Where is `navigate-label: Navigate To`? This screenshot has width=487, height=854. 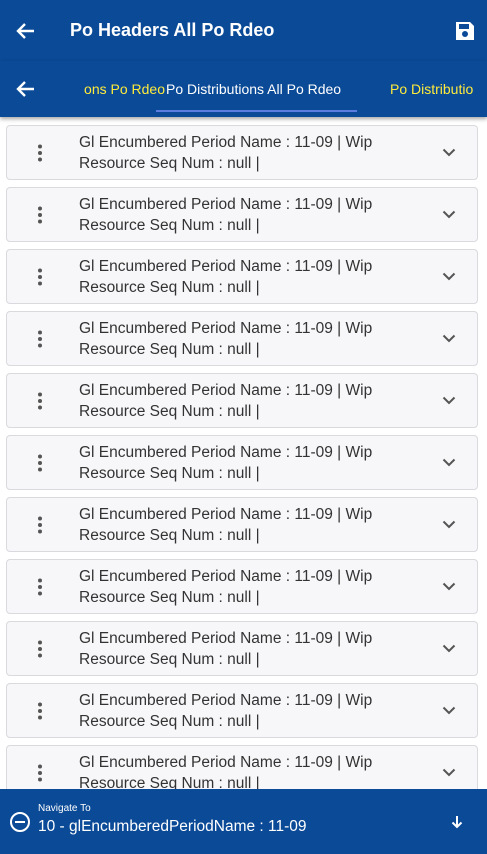
navigate-label: Navigate To is located at coordinates (64, 808).